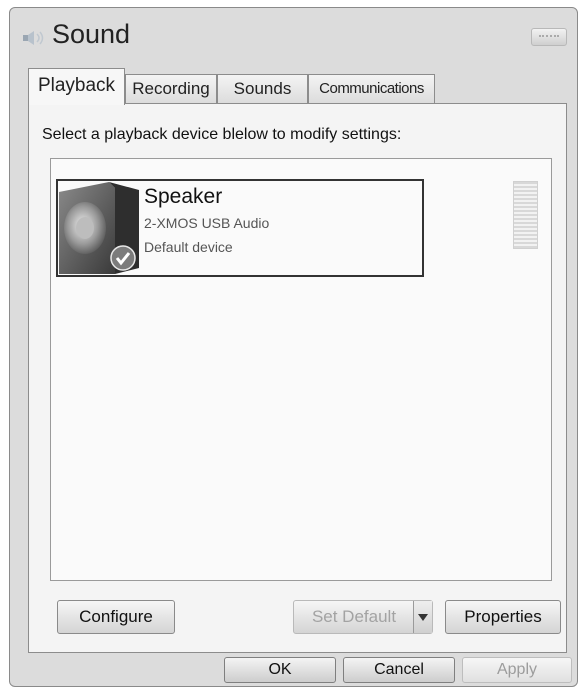  Describe the element at coordinates (76, 86) in the screenshot. I see `tab-playback: Playback` at that location.